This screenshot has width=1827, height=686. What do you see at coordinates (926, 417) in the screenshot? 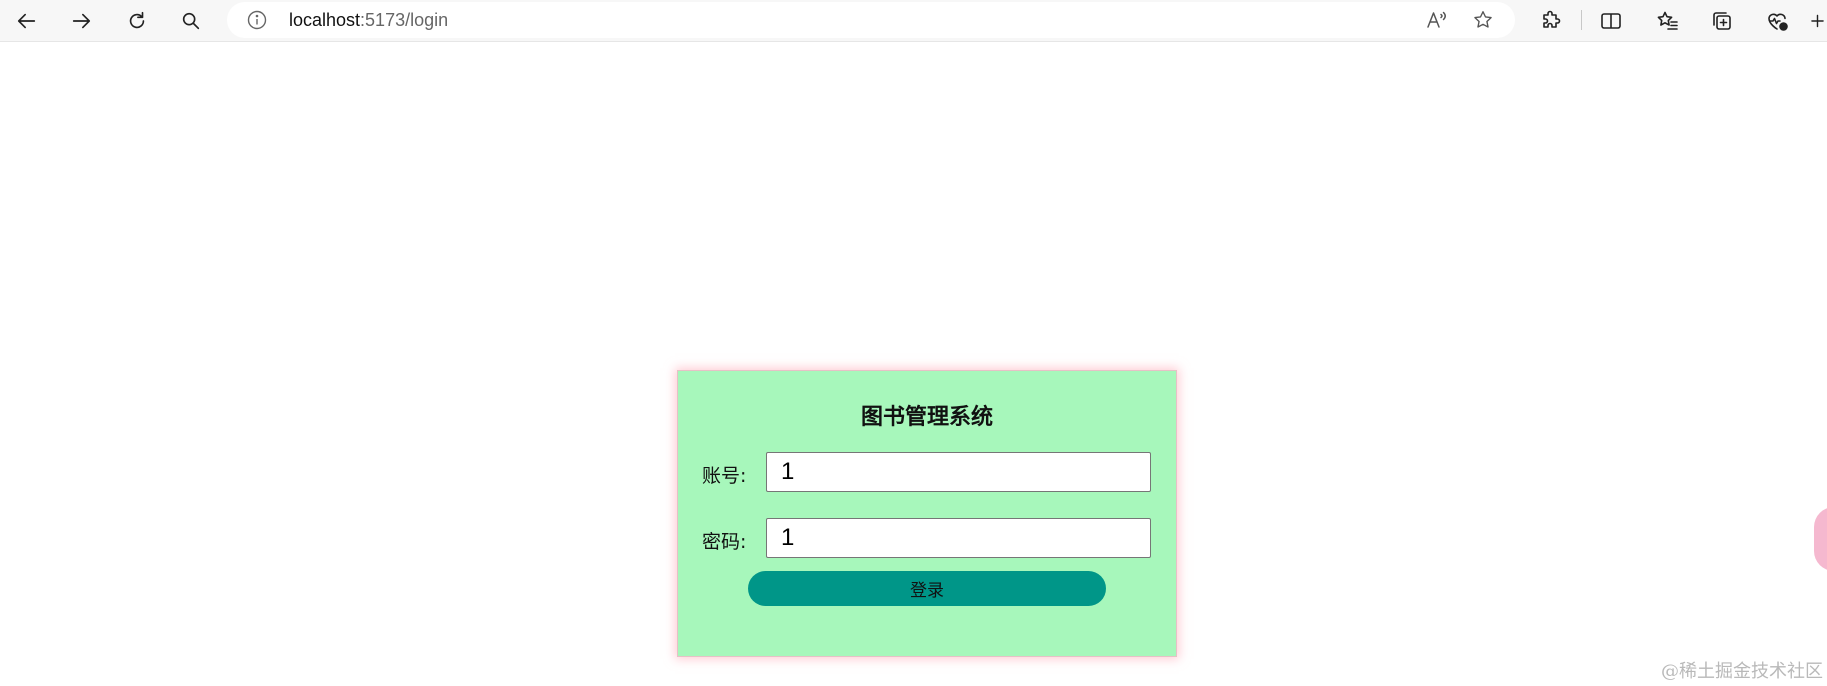
I see `page-title: 图书管理系统` at bounding box center [926, 417].